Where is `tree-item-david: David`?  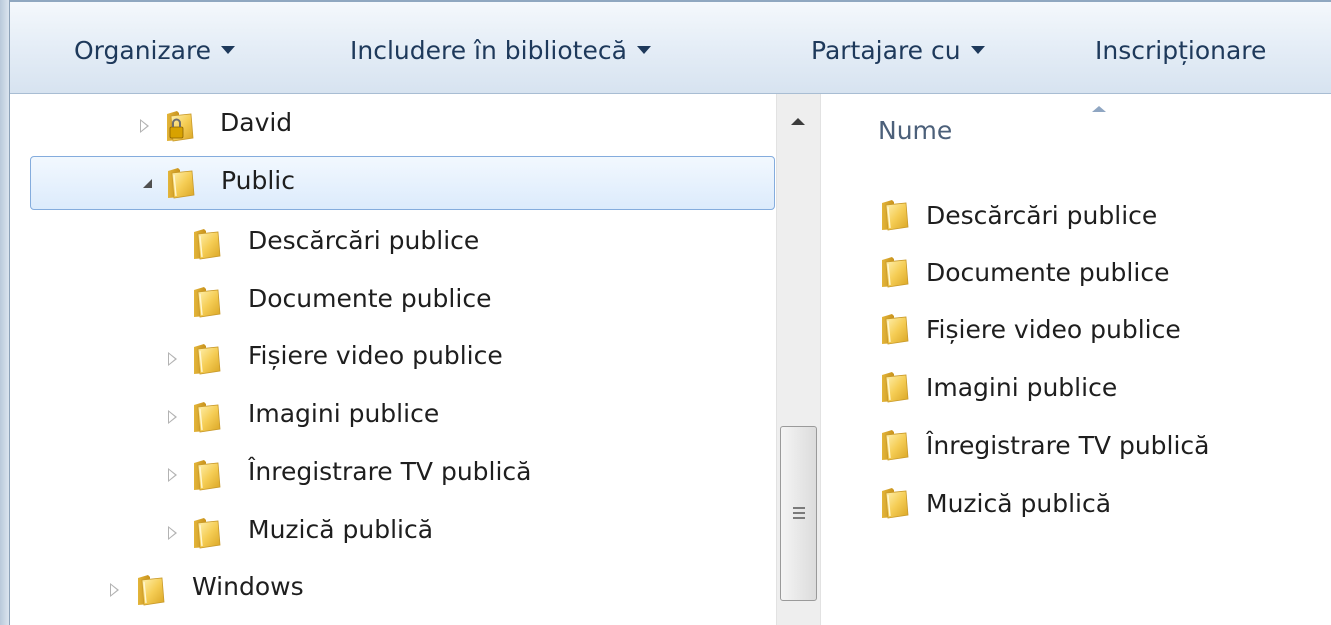
tree-item-david: David is located at coordinates (390, 126).